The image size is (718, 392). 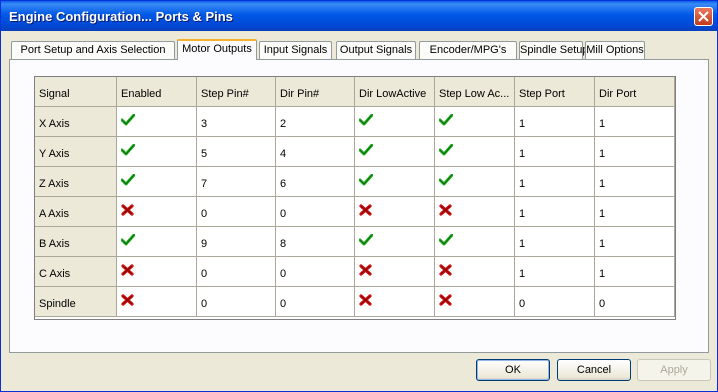 I want to click on tab-mill-options: Mill Options, so click(x=615, y=50).